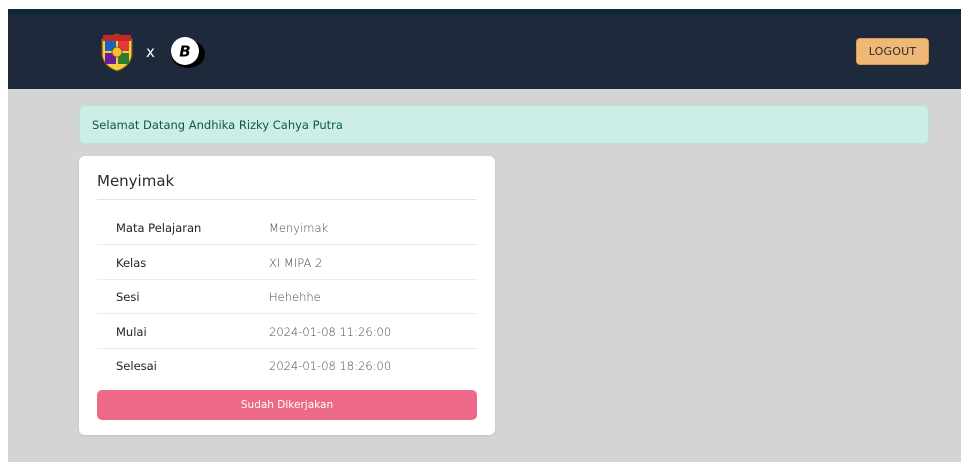  Describe the element at coordinates (484, 12) in the screenshot. I see `navbar-top-line` at that location.